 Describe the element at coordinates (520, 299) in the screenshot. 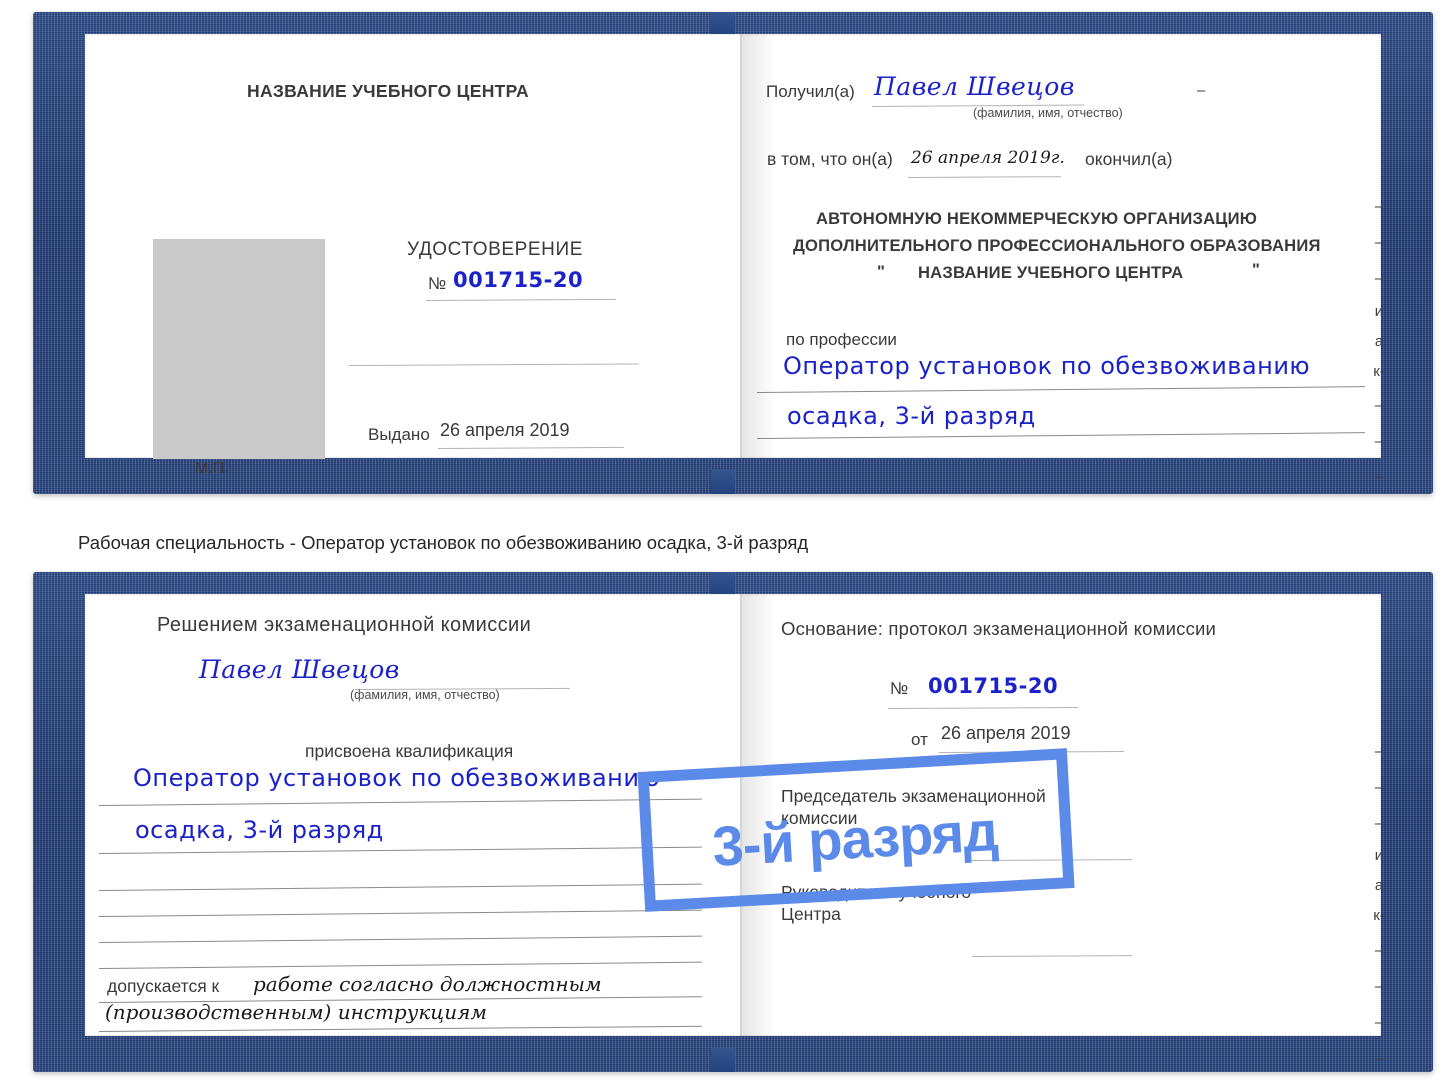

I see `number-rule` at that location.